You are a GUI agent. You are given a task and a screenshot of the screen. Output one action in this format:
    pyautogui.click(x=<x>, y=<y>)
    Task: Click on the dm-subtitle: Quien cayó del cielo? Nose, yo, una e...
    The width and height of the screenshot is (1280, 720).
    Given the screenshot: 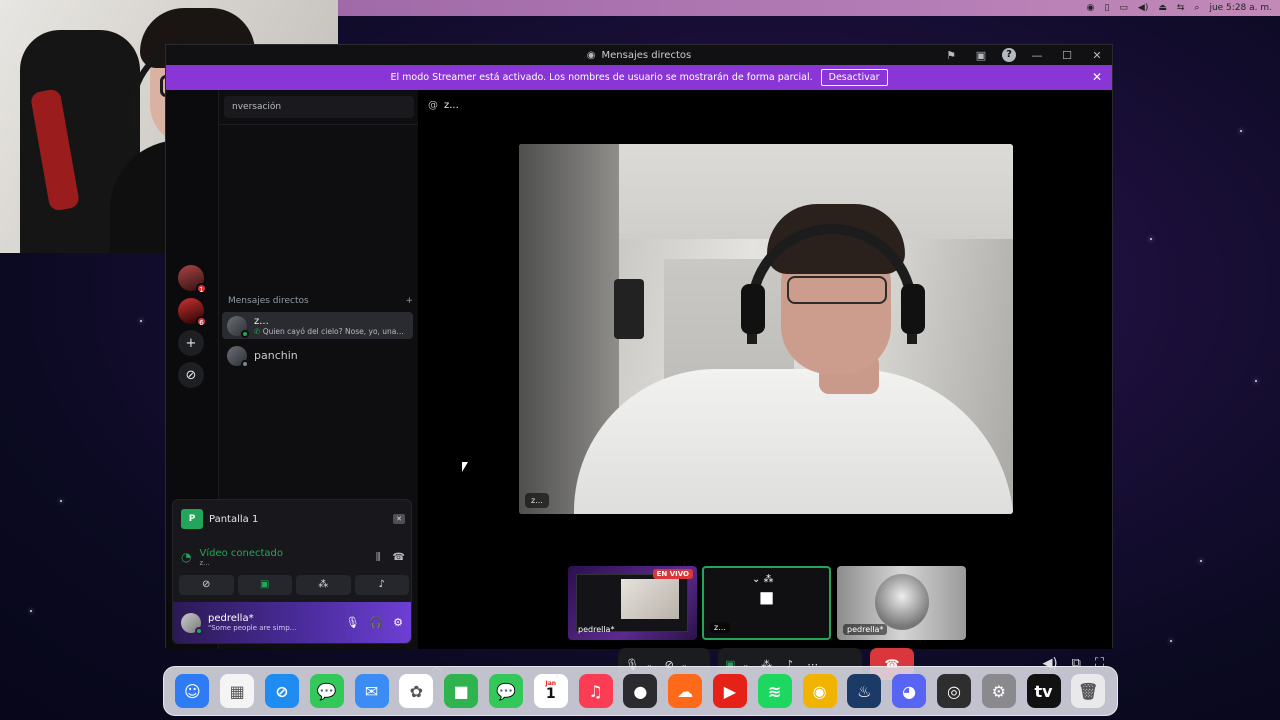 What is the action you would take?
    pyautogui.click(x=333, y=331)
    